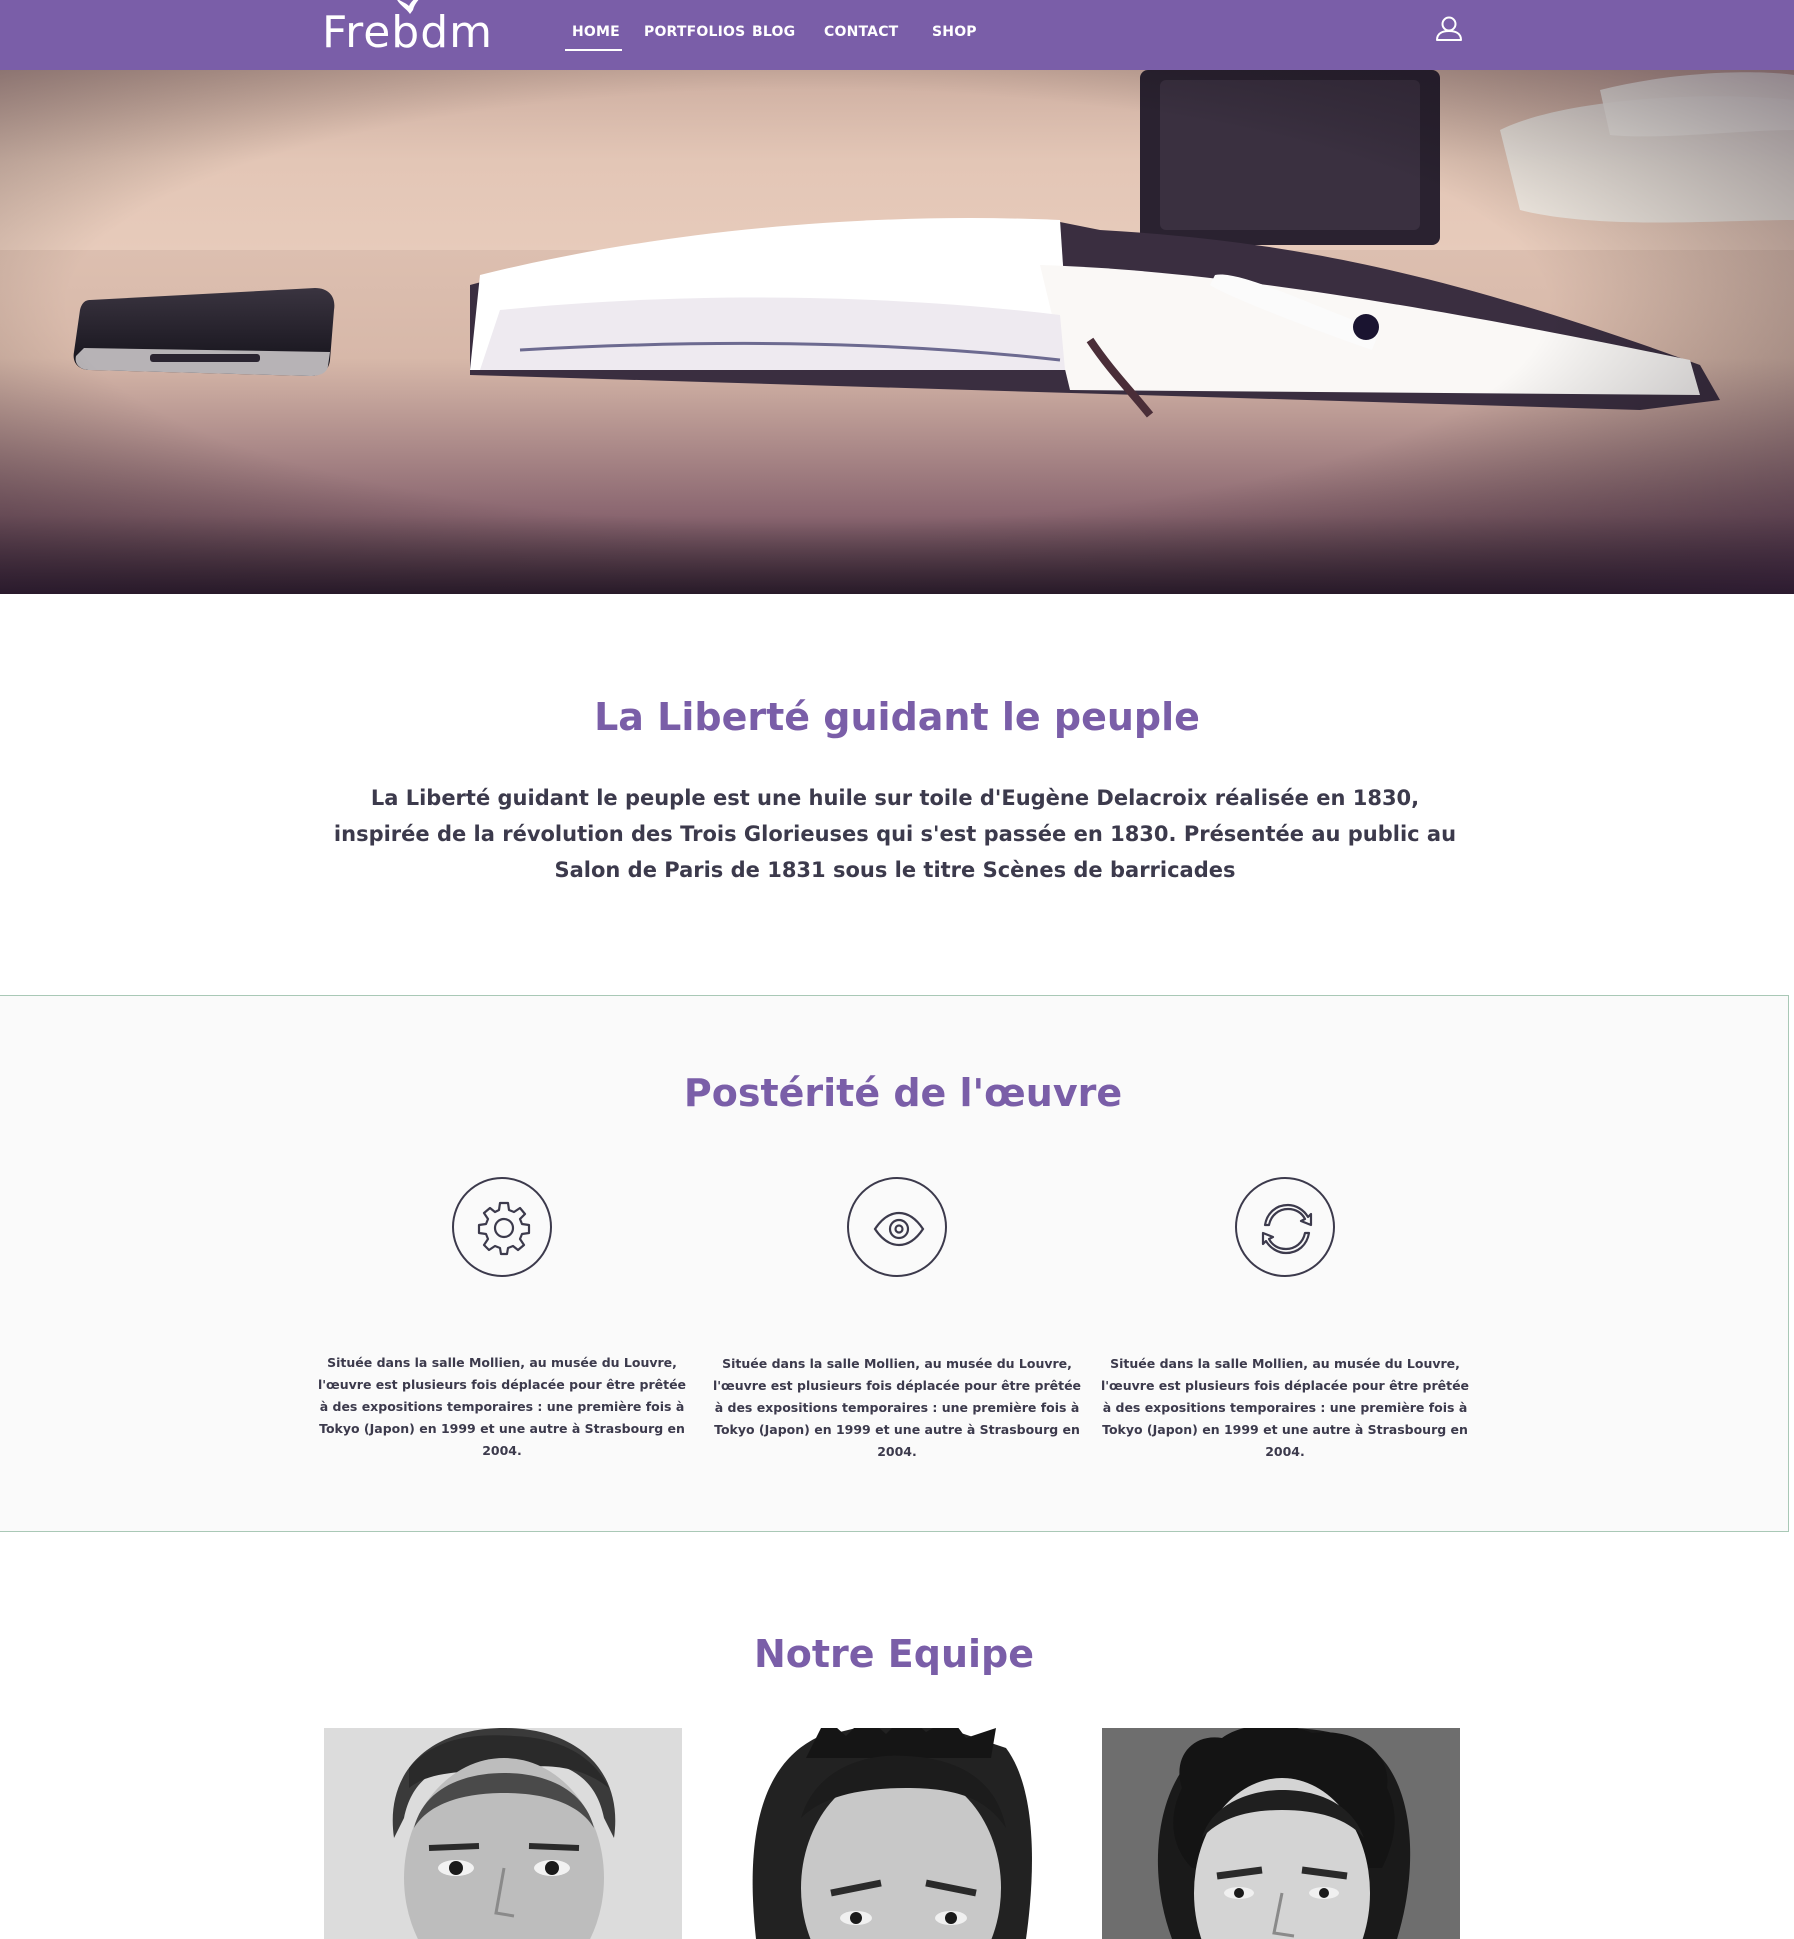 Image resolution: width=1794 pixels, height=1939 pixels. I want to click on gear-icon, so click(504, 1228).